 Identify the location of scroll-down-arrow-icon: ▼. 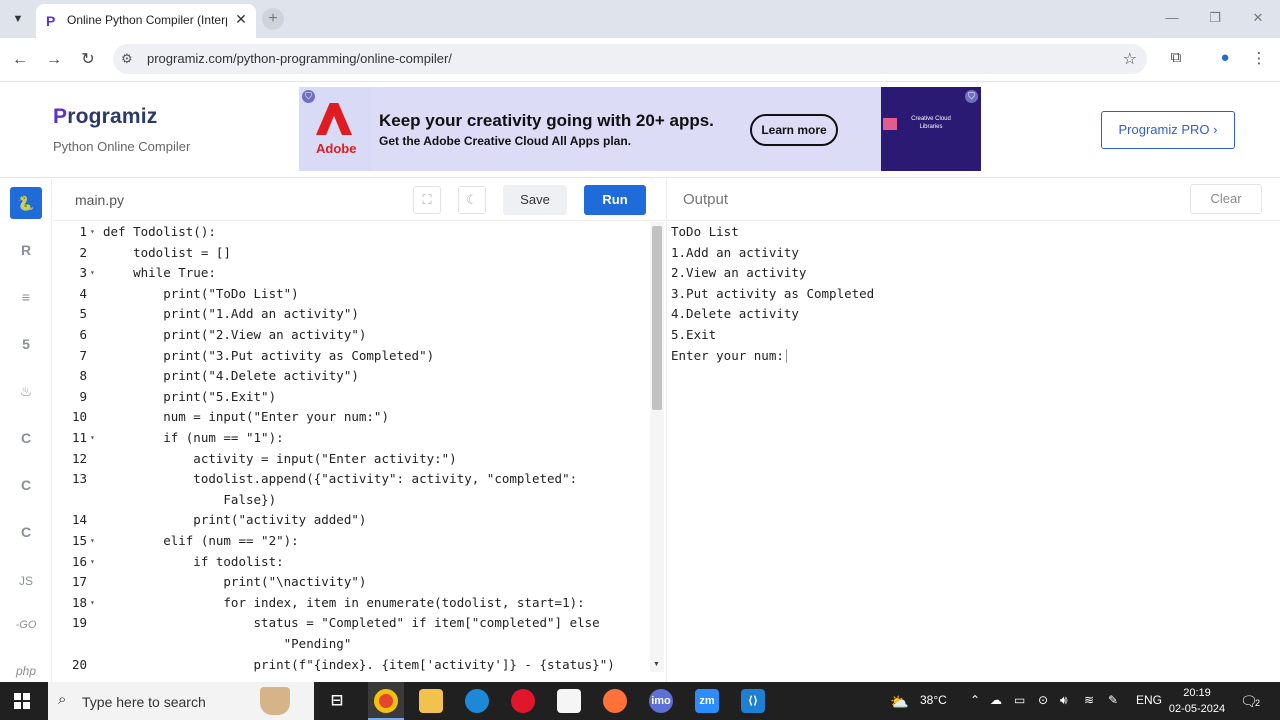
(656, 664).